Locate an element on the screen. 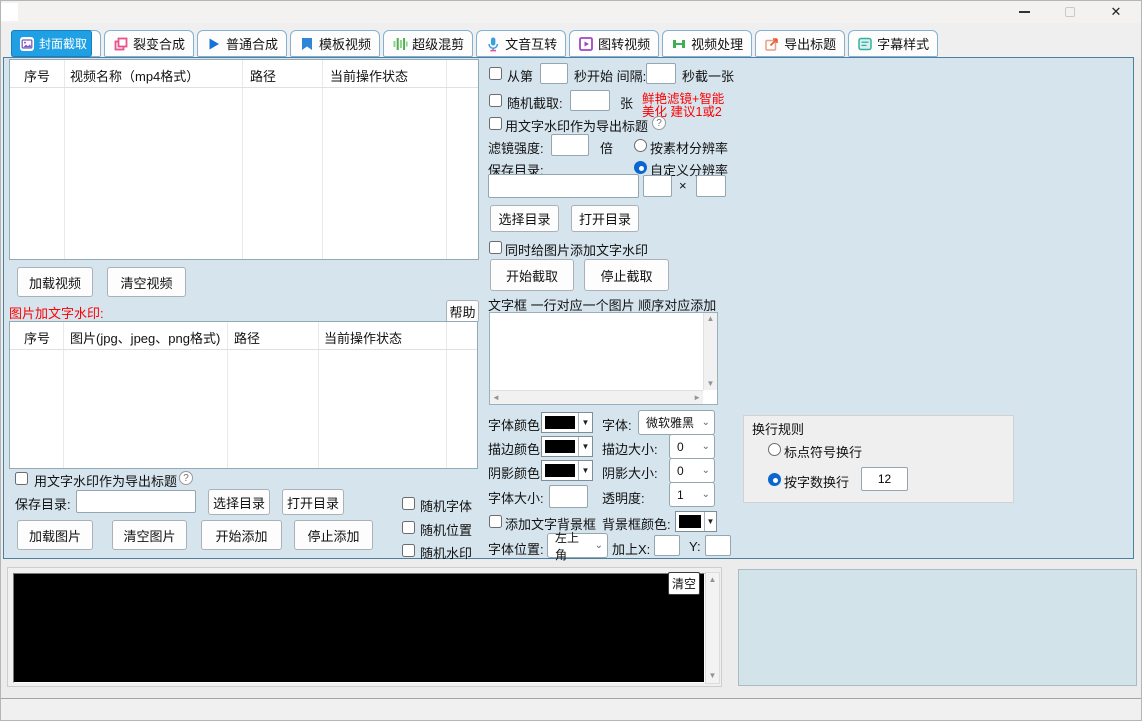 Image resolution: width=1142 pixels, height=721 pixels. from-second-checkbox is located at coordinates (495, 73).